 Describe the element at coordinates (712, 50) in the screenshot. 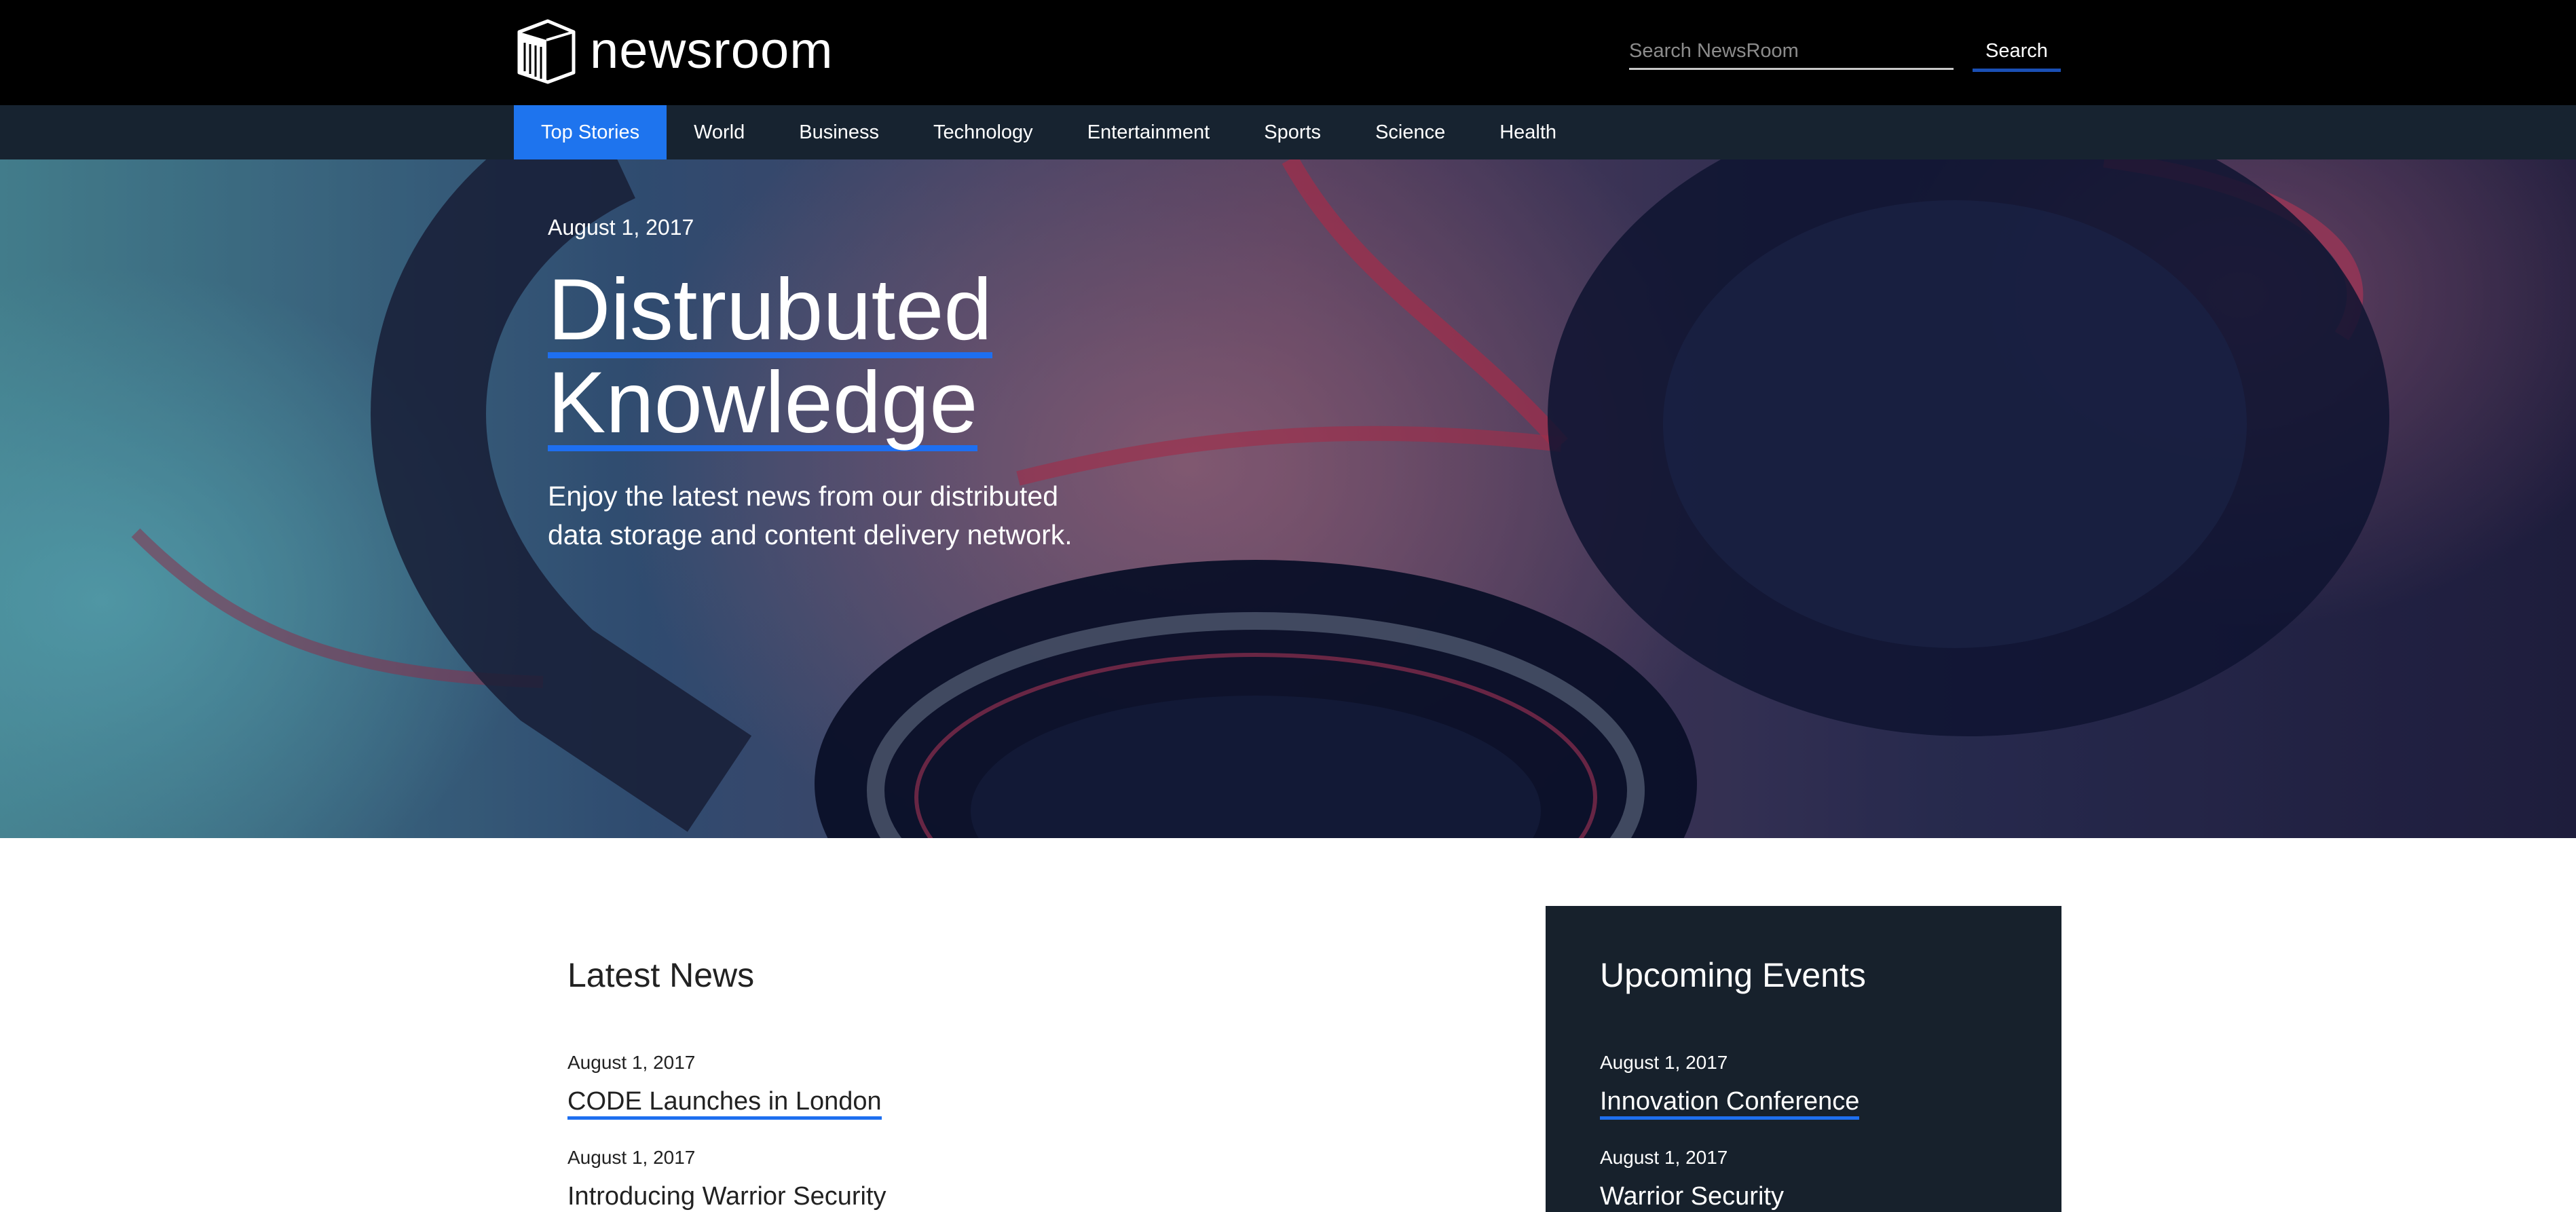

I see `logo-text: newsroom` at that location.